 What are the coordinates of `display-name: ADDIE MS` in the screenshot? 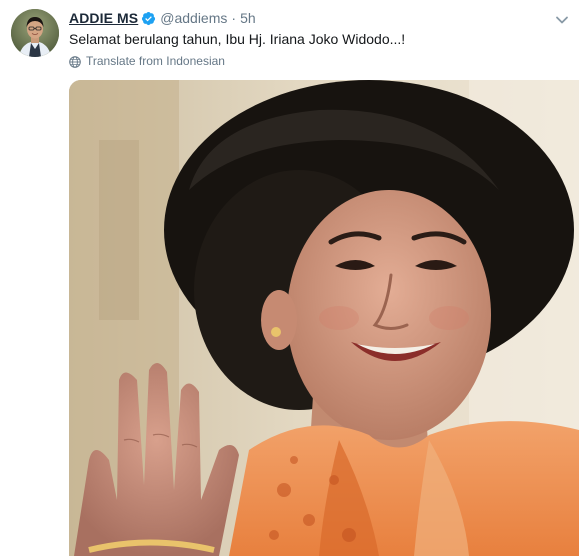 It's located at (103, 18).